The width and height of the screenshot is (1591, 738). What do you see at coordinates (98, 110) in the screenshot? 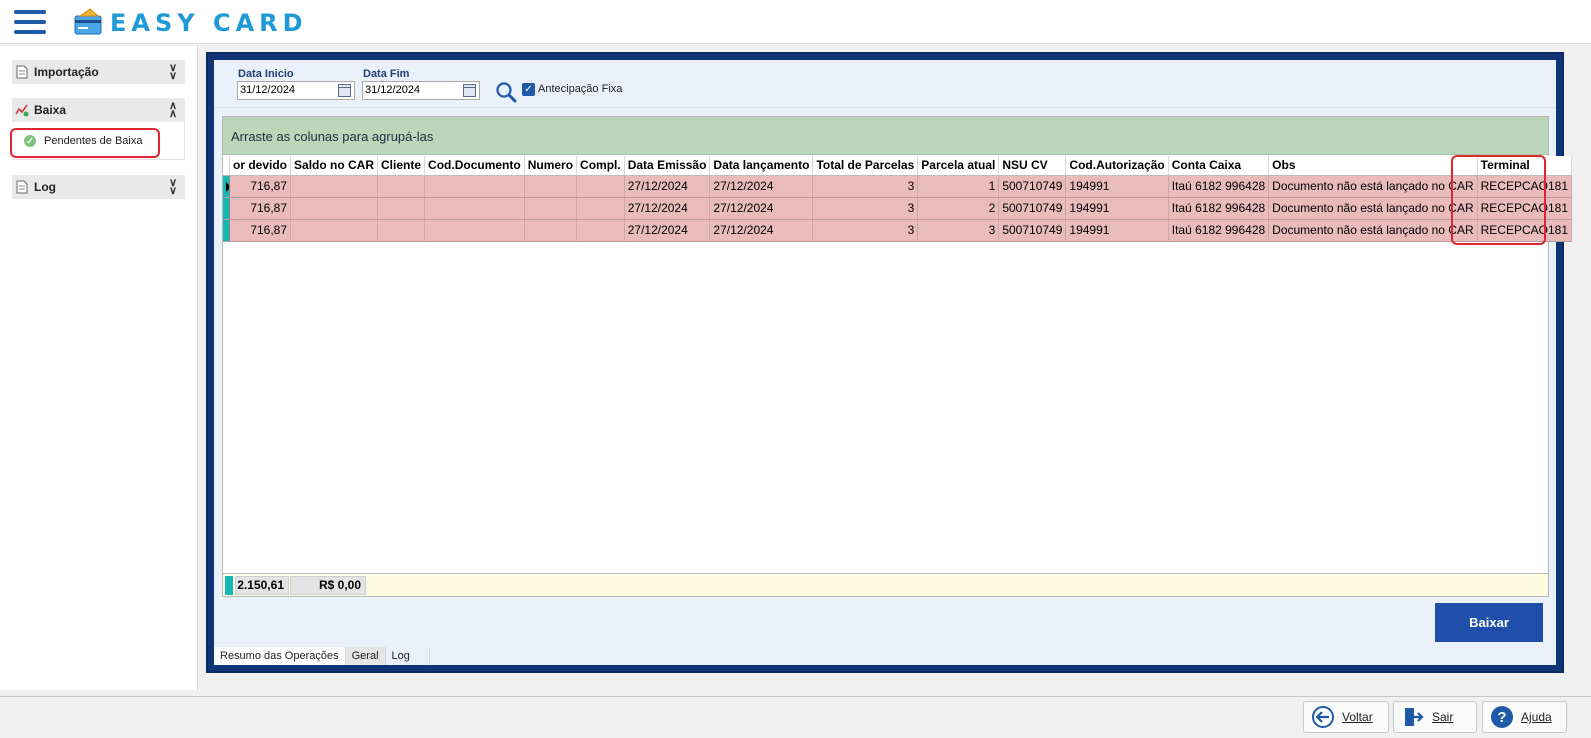
I see `sidebar-section-baixa: Baixa ∧ ∧` at bounding box center [98, 110].